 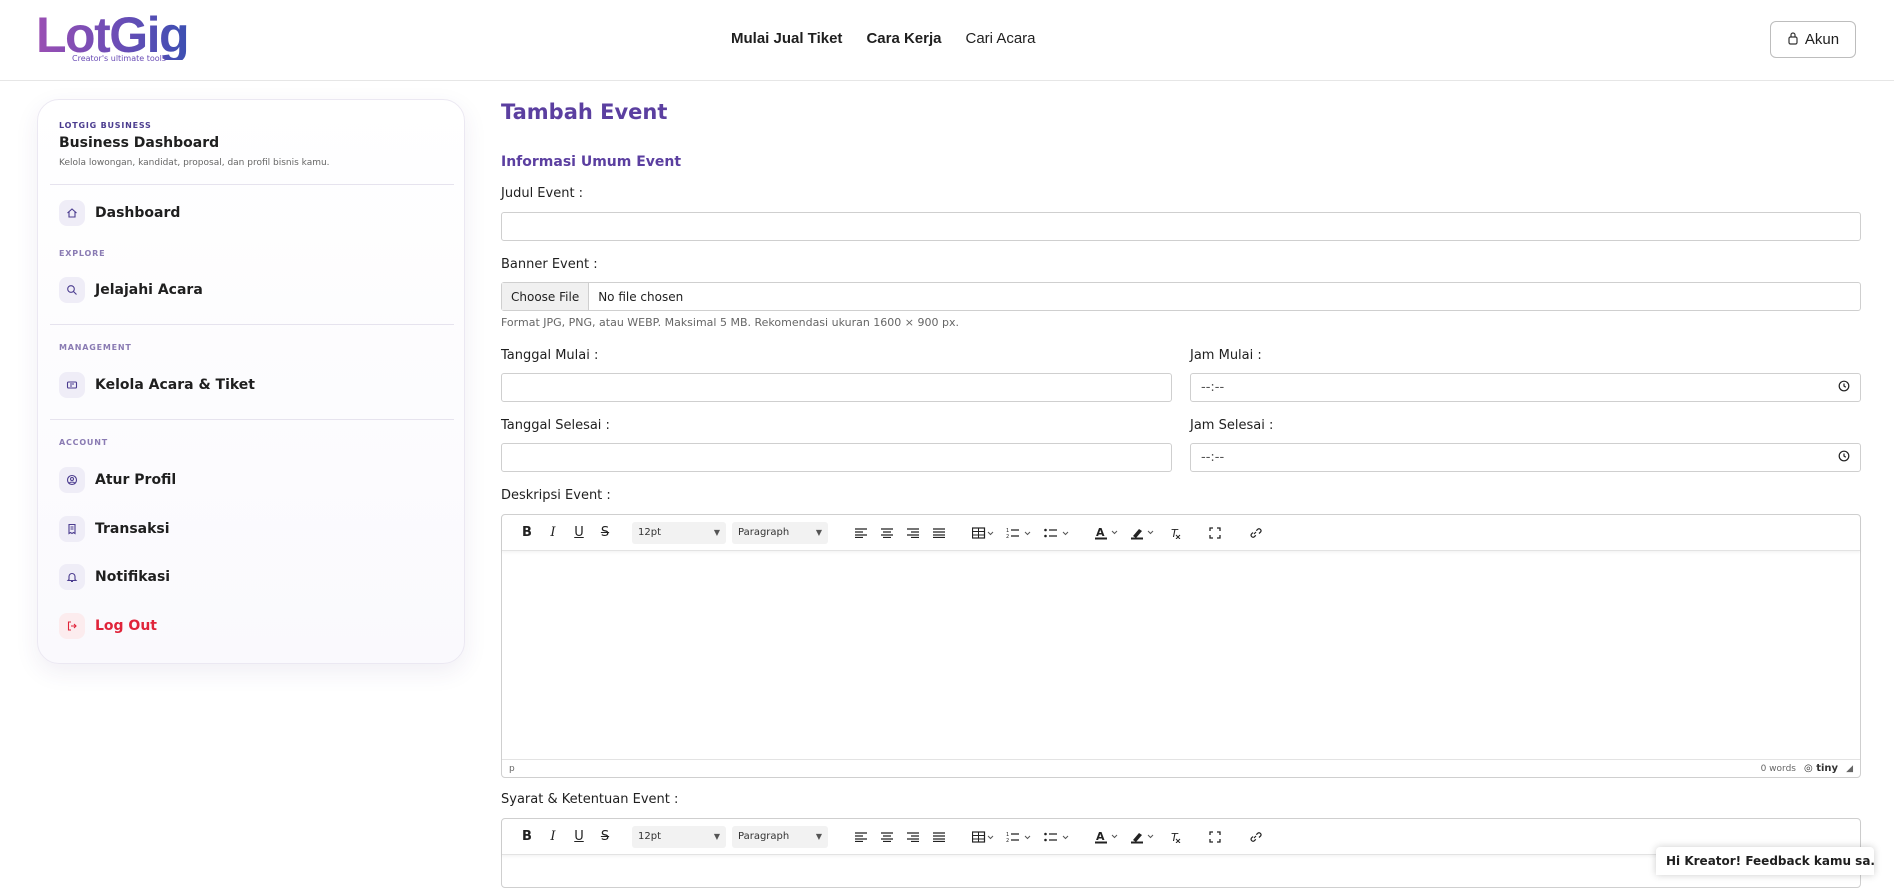 What do you see at coordinates (249, 213) in the screenshot?
I see `sidebar-item-dashboard: Dashboard` at bounding box center [249, 213].